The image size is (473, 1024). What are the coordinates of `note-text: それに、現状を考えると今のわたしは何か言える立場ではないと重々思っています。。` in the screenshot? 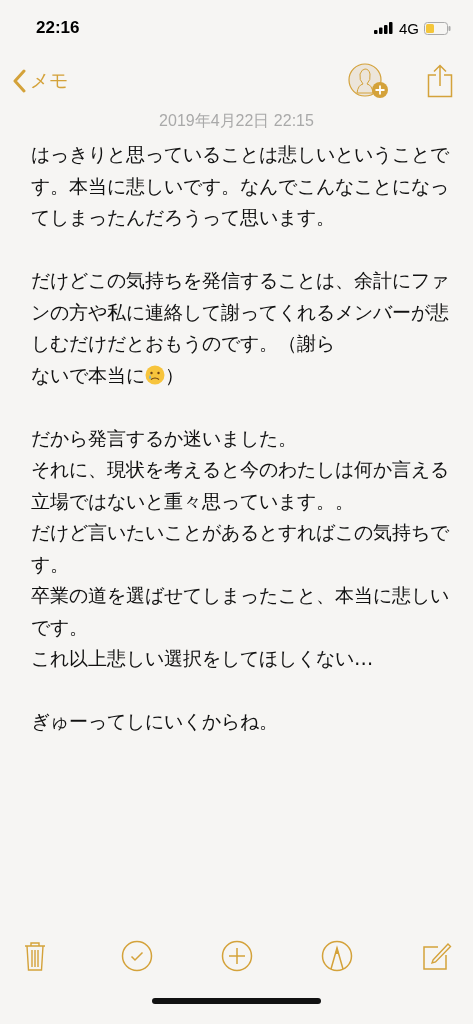 It's located at (240, 485).